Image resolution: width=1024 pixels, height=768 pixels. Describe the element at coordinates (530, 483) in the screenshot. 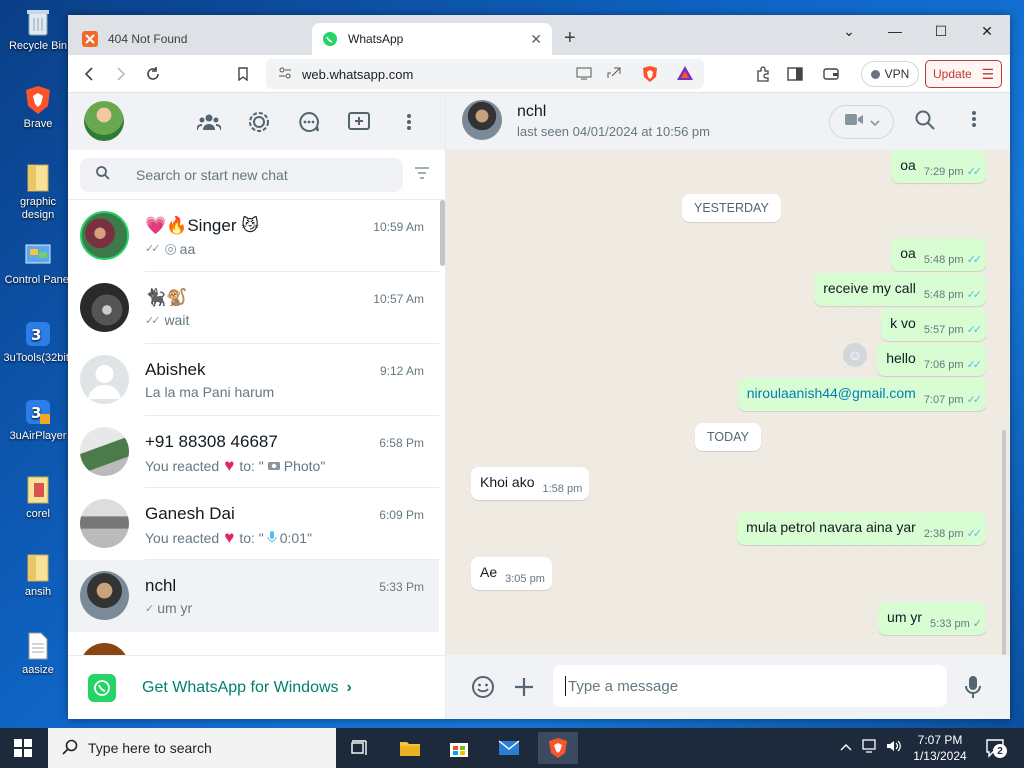

I see `message-bubble: Khoi ako 1:58 pm` at that location.